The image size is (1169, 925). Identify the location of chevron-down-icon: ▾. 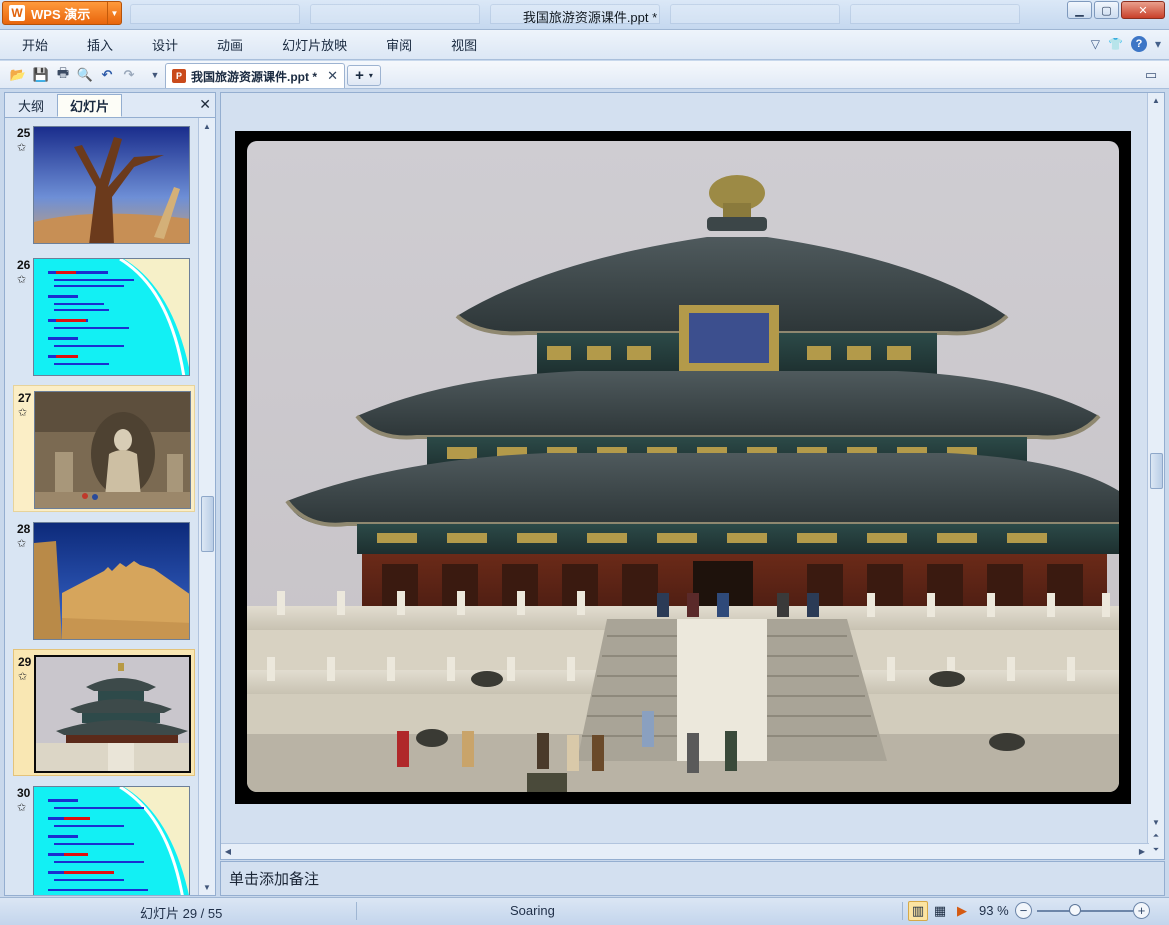
(370, 75).